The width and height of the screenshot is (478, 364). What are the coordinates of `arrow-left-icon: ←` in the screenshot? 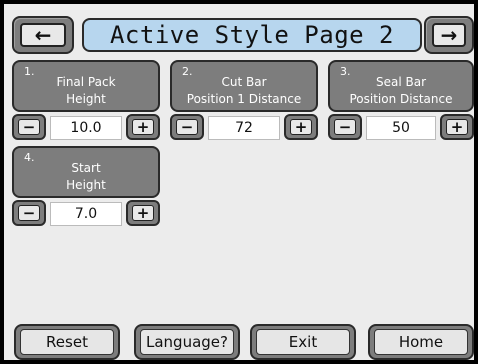 It's located at (43, 35).